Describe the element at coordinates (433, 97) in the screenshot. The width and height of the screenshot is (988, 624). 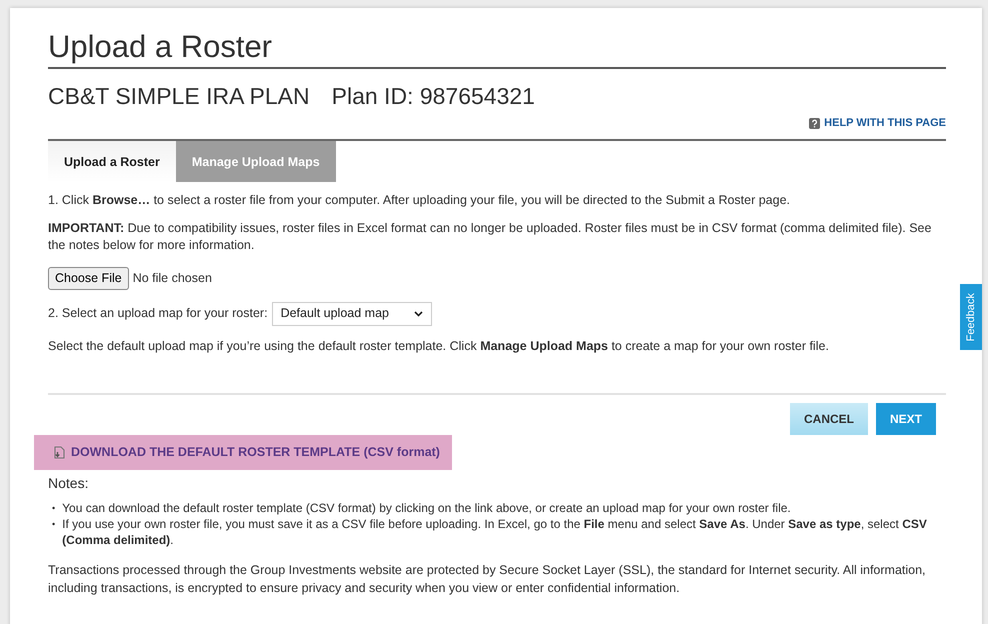
I see `plan-id: Plan ID: 987654321` at that location.